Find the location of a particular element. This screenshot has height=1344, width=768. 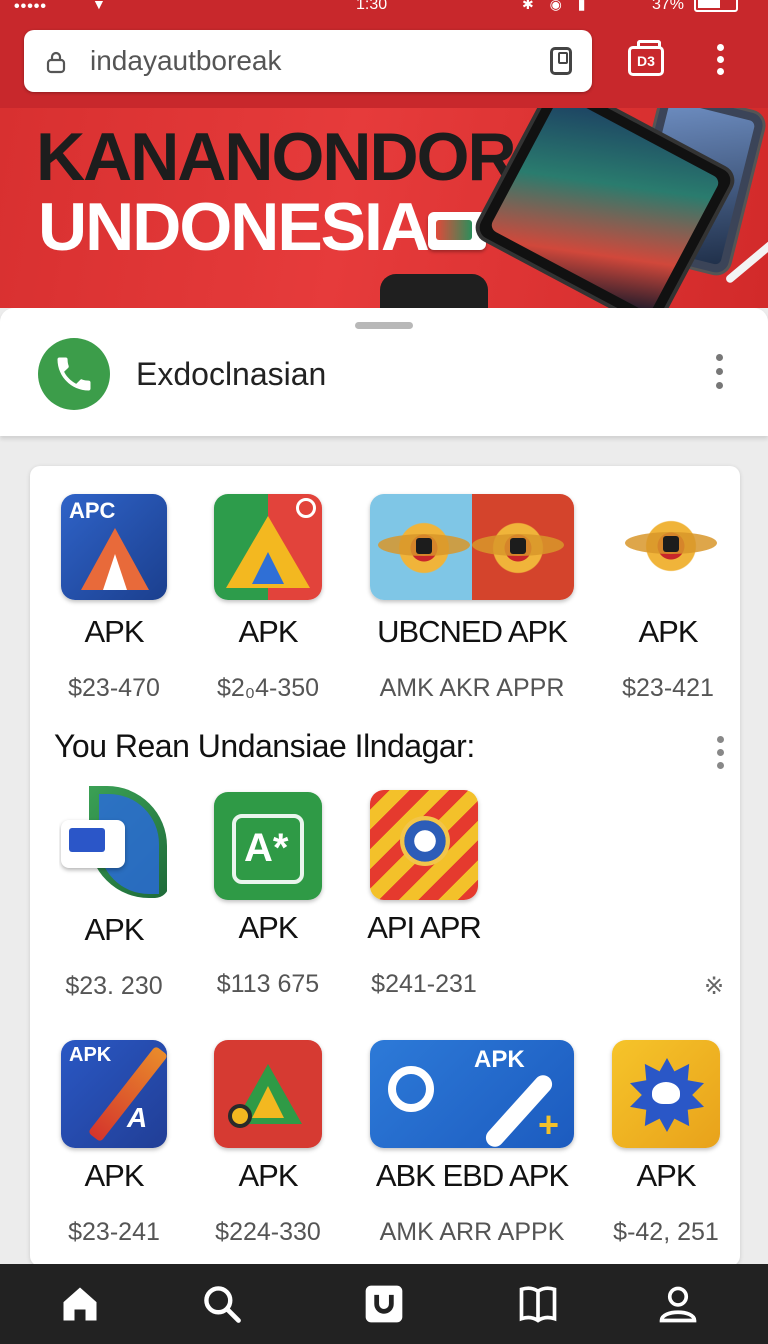

app-price: $-42, 251 is located at coordinates (666, 1232).